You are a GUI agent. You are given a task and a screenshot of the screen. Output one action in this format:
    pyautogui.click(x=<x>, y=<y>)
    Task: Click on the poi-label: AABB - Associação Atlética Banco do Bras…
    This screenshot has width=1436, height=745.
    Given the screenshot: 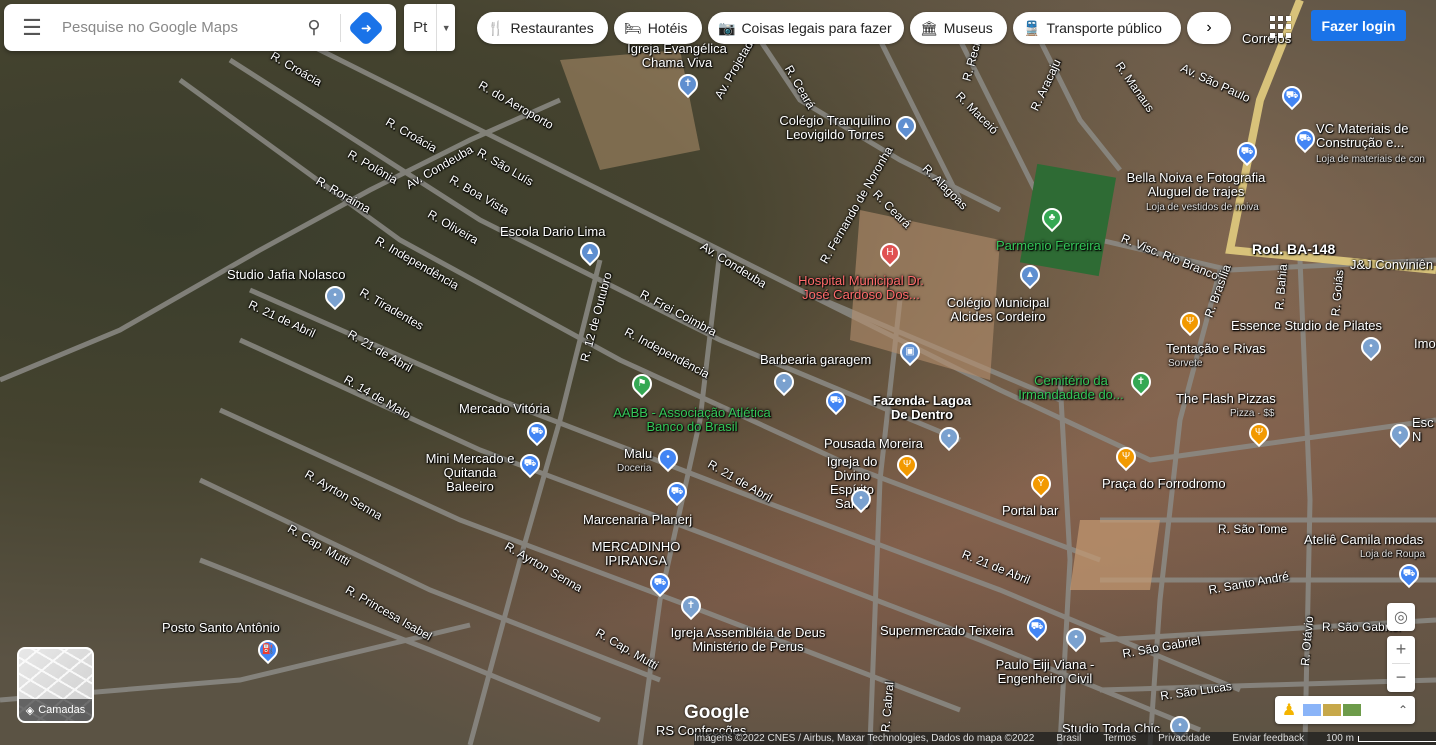 What is the action you would take?
    pyautogui.click(x=692, y=420)
    